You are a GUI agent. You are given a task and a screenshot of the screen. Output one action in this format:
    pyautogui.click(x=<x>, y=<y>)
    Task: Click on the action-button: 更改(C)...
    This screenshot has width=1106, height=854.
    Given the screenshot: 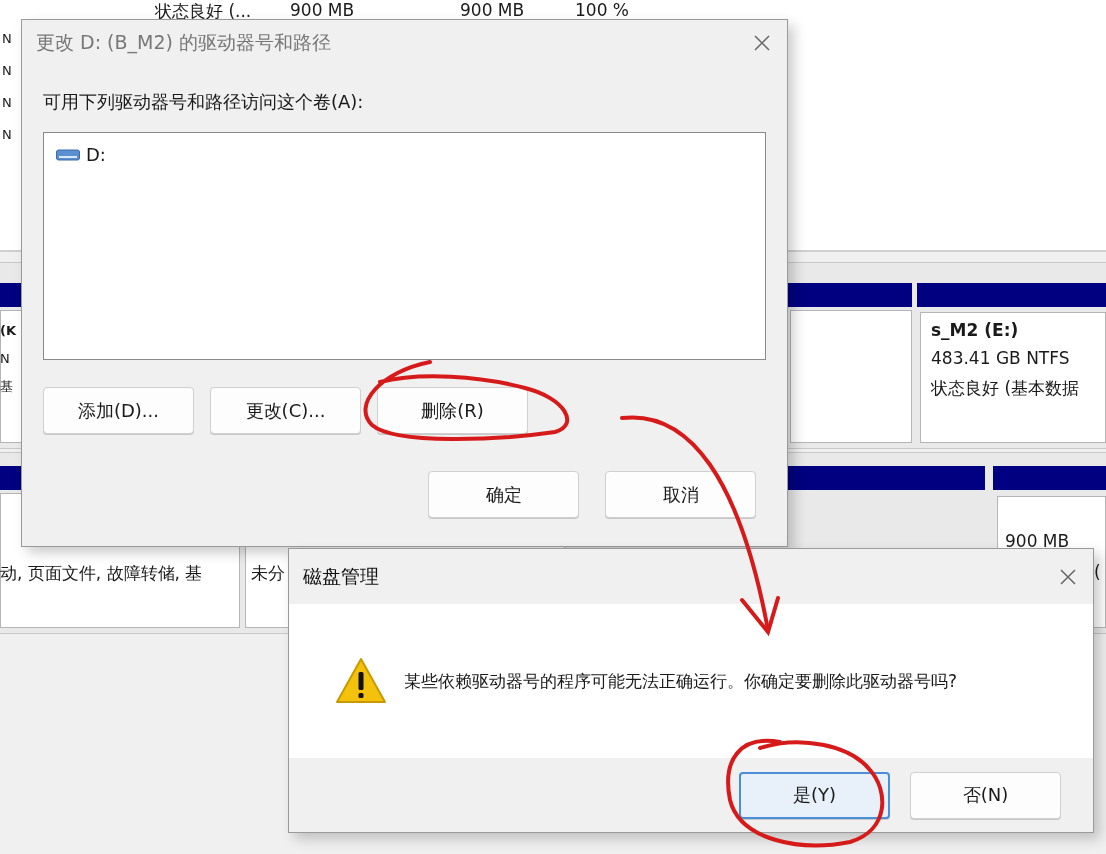 What is the action you would take?
    pyautogui.click(x=285, y=410)
    